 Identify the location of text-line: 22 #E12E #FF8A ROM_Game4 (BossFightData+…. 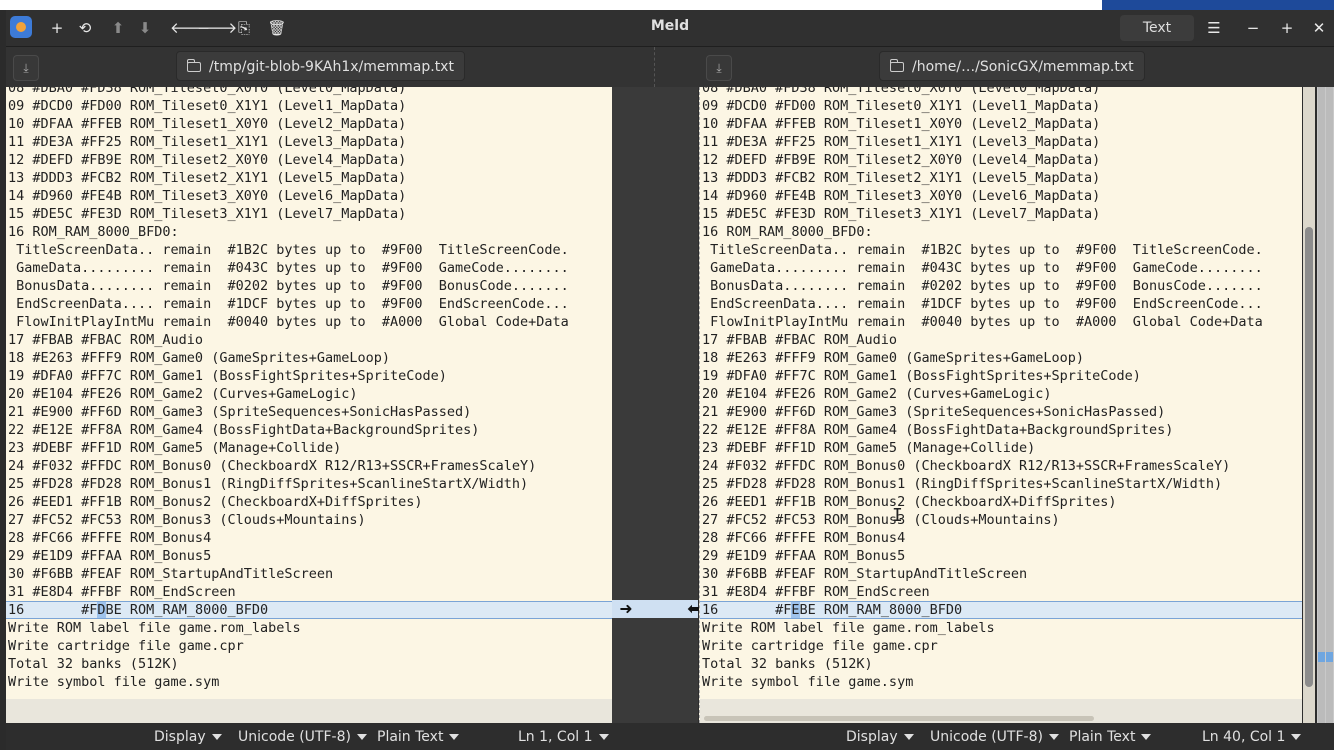
(244, 430).